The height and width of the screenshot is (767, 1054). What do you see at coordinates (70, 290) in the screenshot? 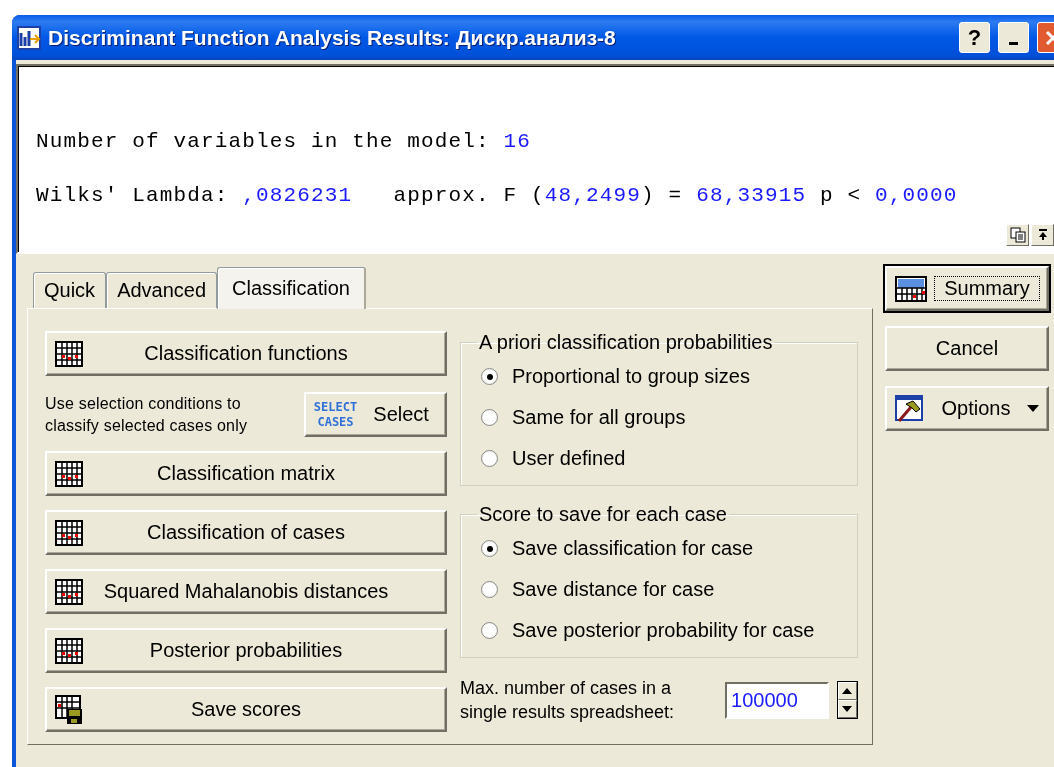
I see `tab: Quick` at bounding box center [70, 290].